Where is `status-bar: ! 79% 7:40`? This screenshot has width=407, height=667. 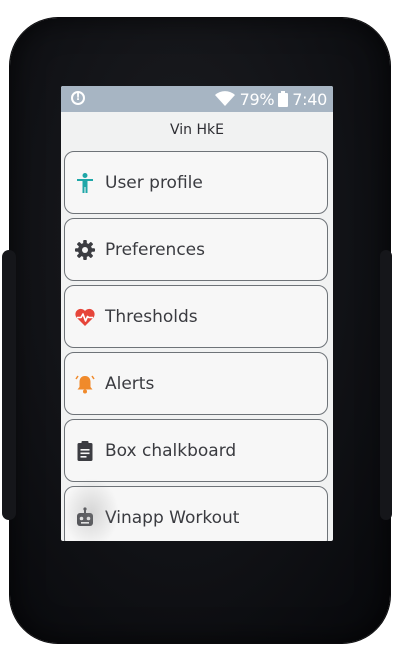 status-bar: ! 79% 7:40 is located at coordinates (197, 99).